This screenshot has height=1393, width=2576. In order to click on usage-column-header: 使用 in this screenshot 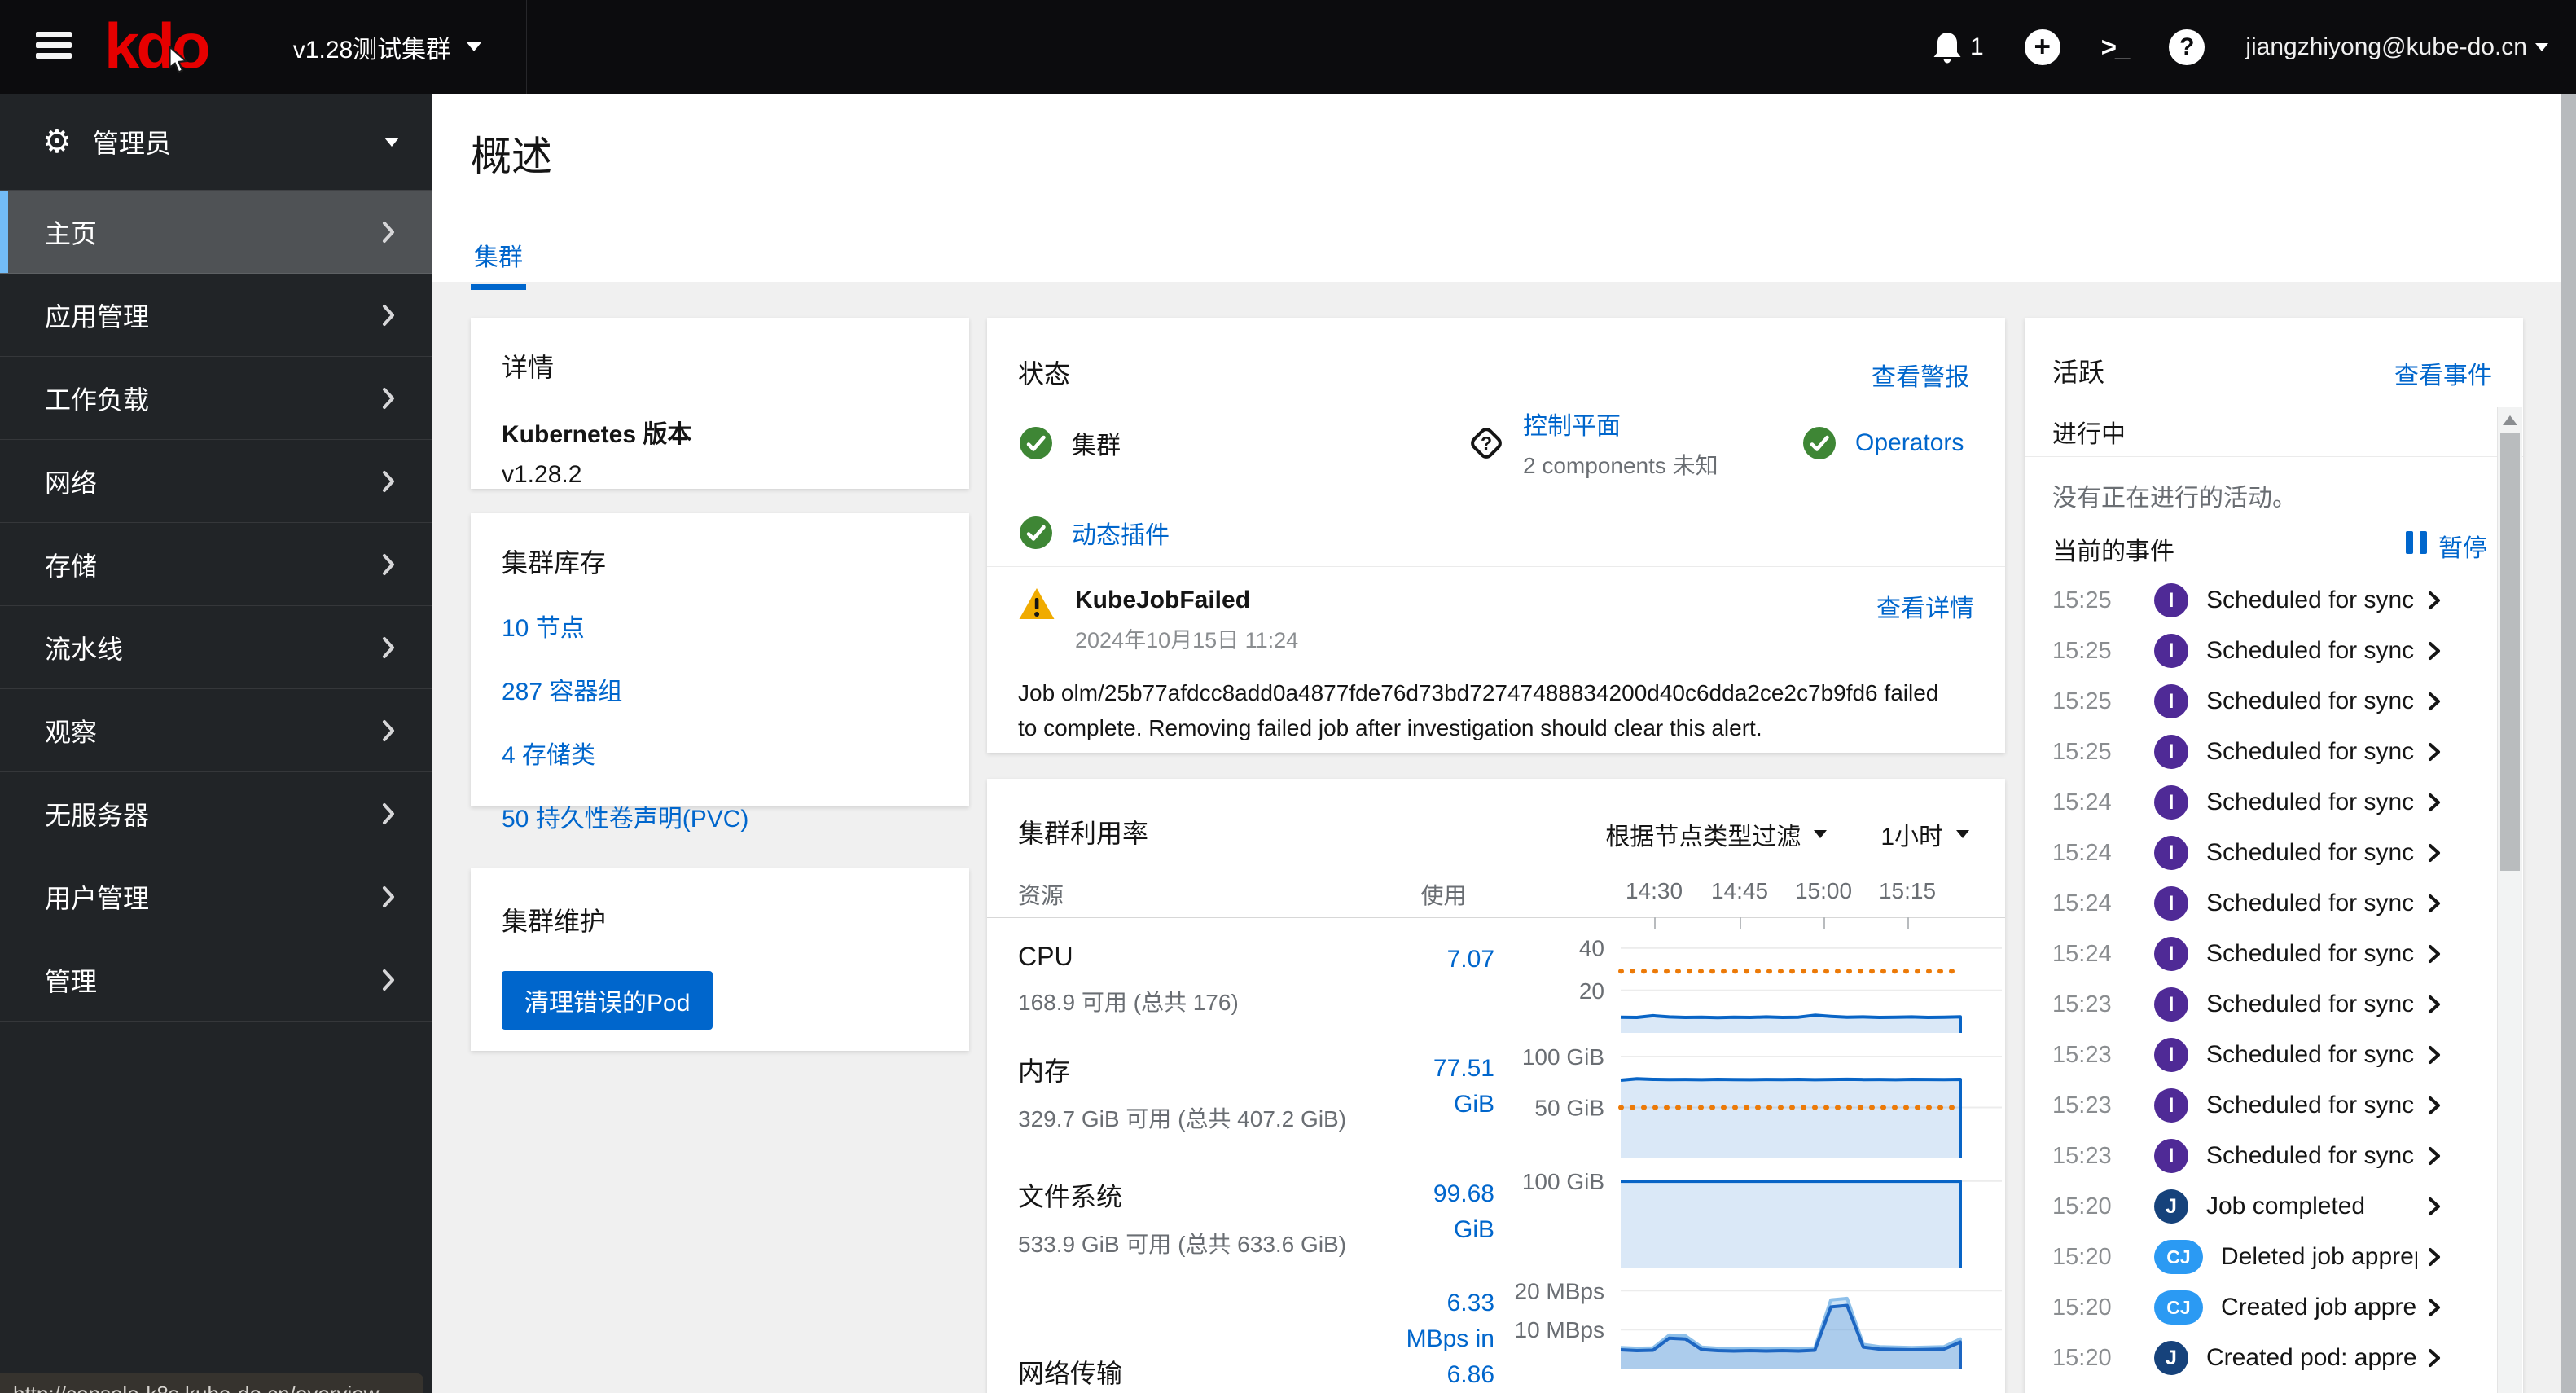, I will do `click(1443, 895)`.